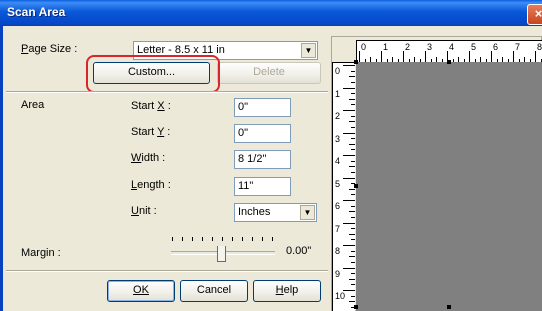 The height and width of the screenshot is (311, 542). Describe the element at coordinates (41, 253) in the screenshot. I see `margin-label: Margin :` at that location.